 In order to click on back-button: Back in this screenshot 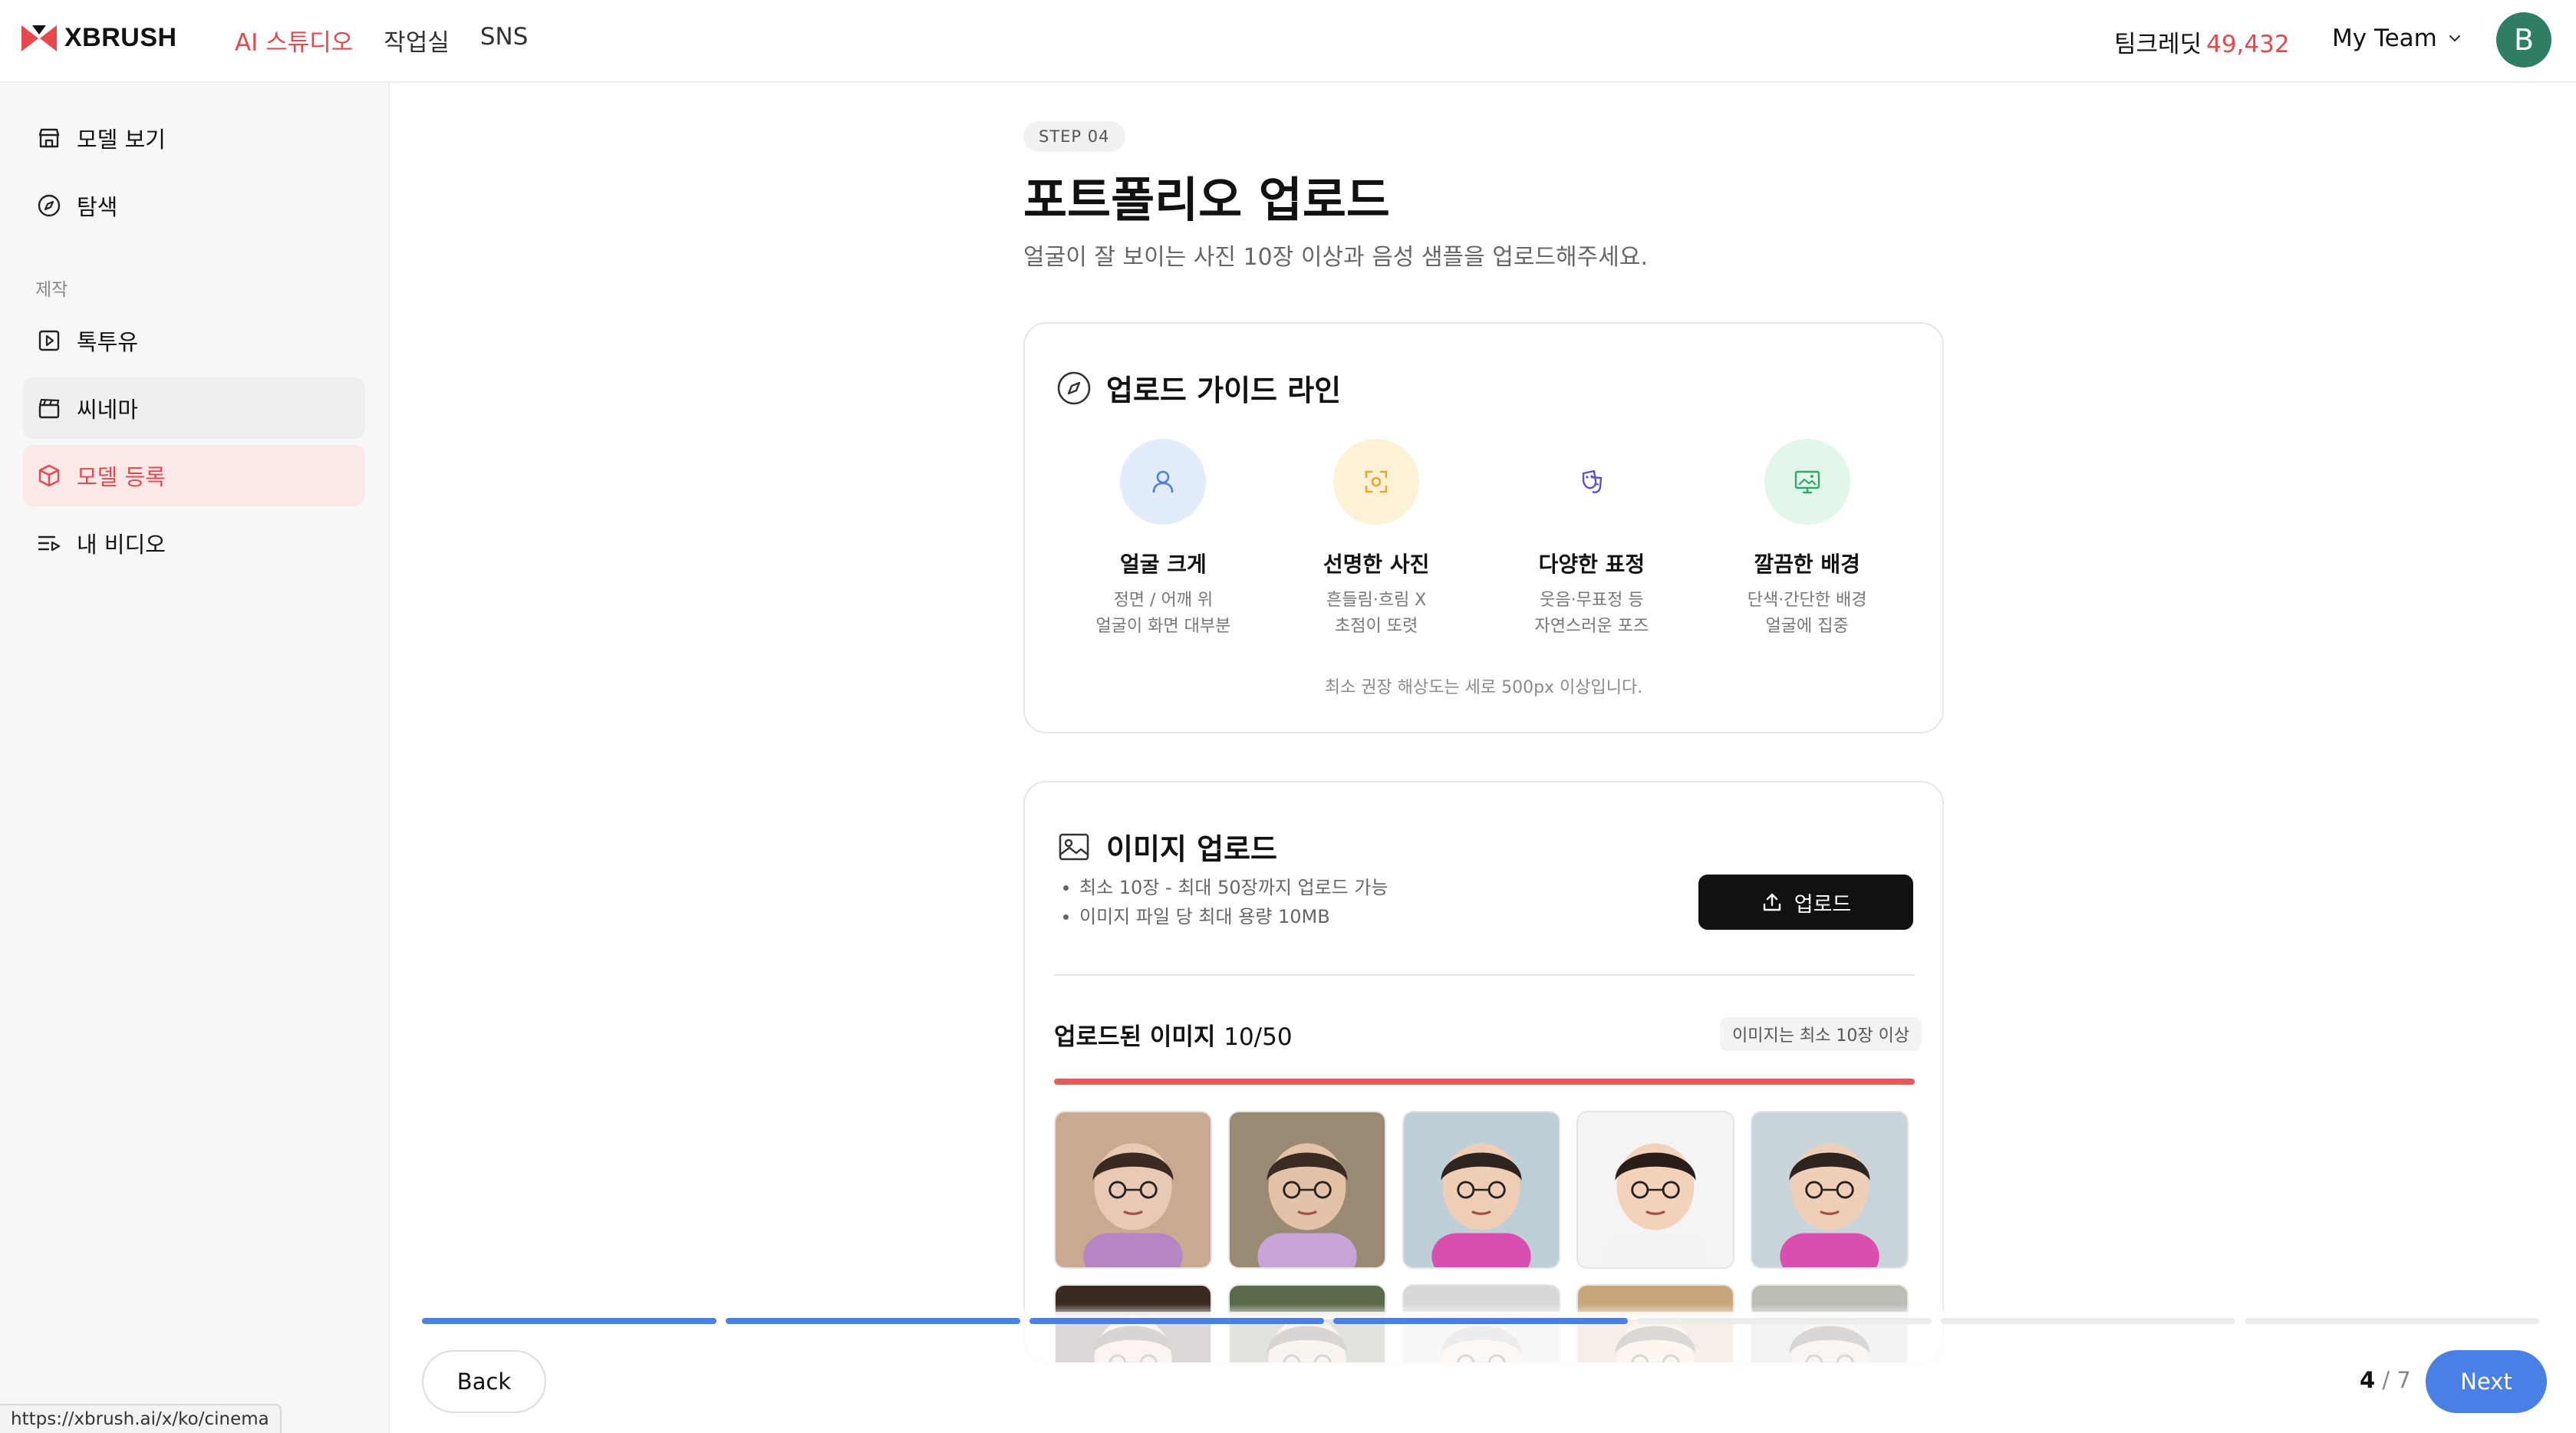, I will do `click(484, 1381)`.